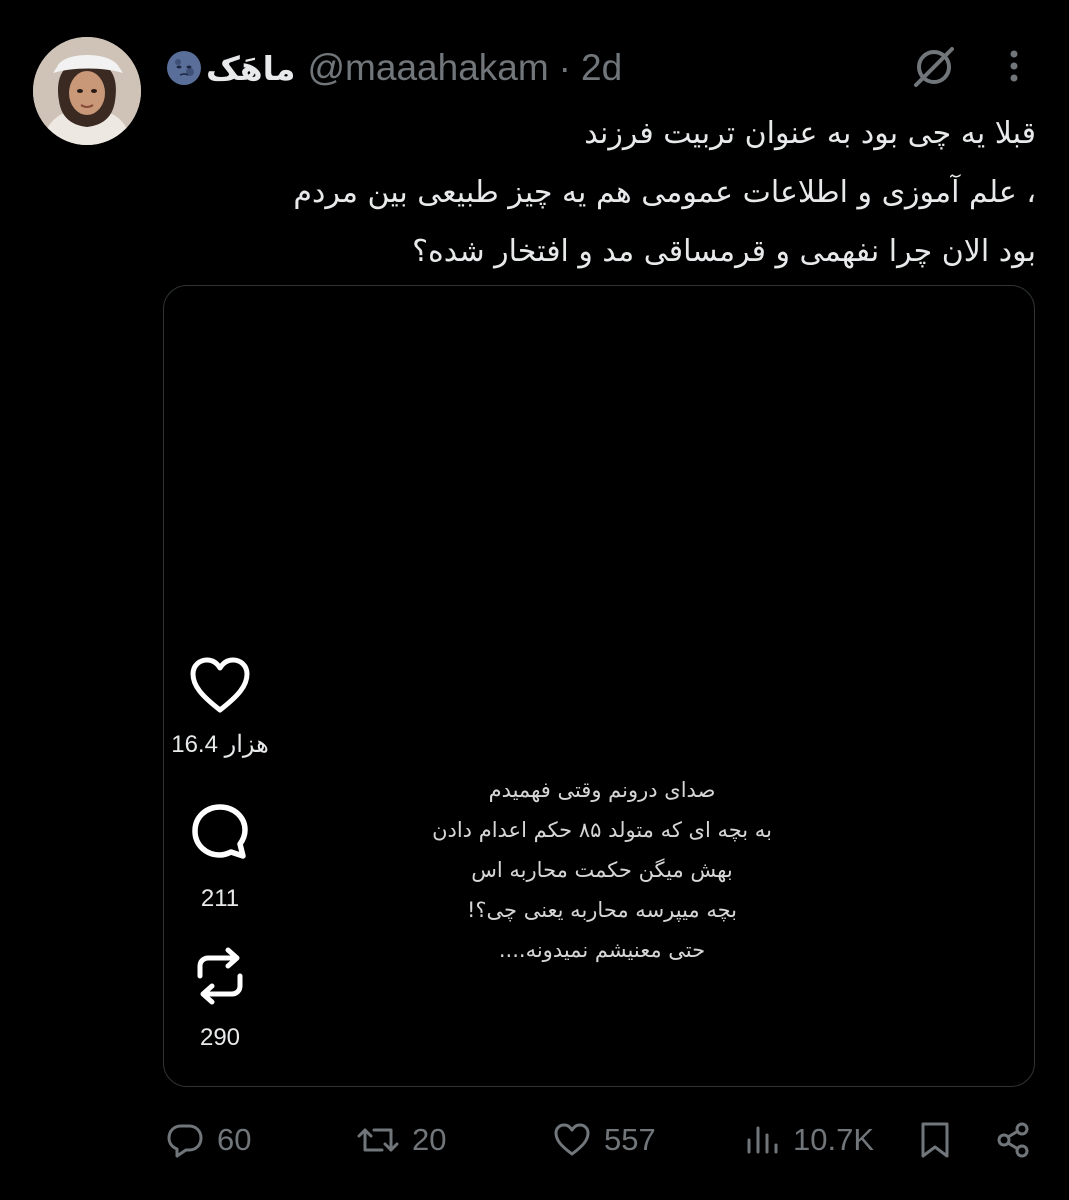 The width and height of the screenshot is (1069, 1200). I want to click on reply-icon, so click(185, 1141).